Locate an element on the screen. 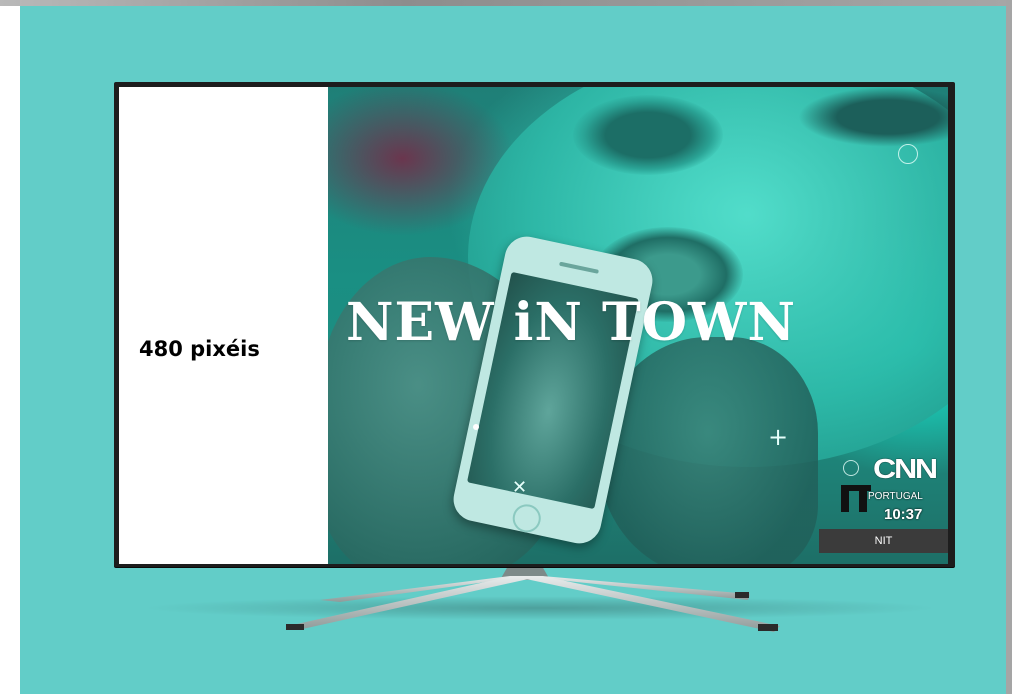  stand-leg-left-front is located at coordinates (415, 603).